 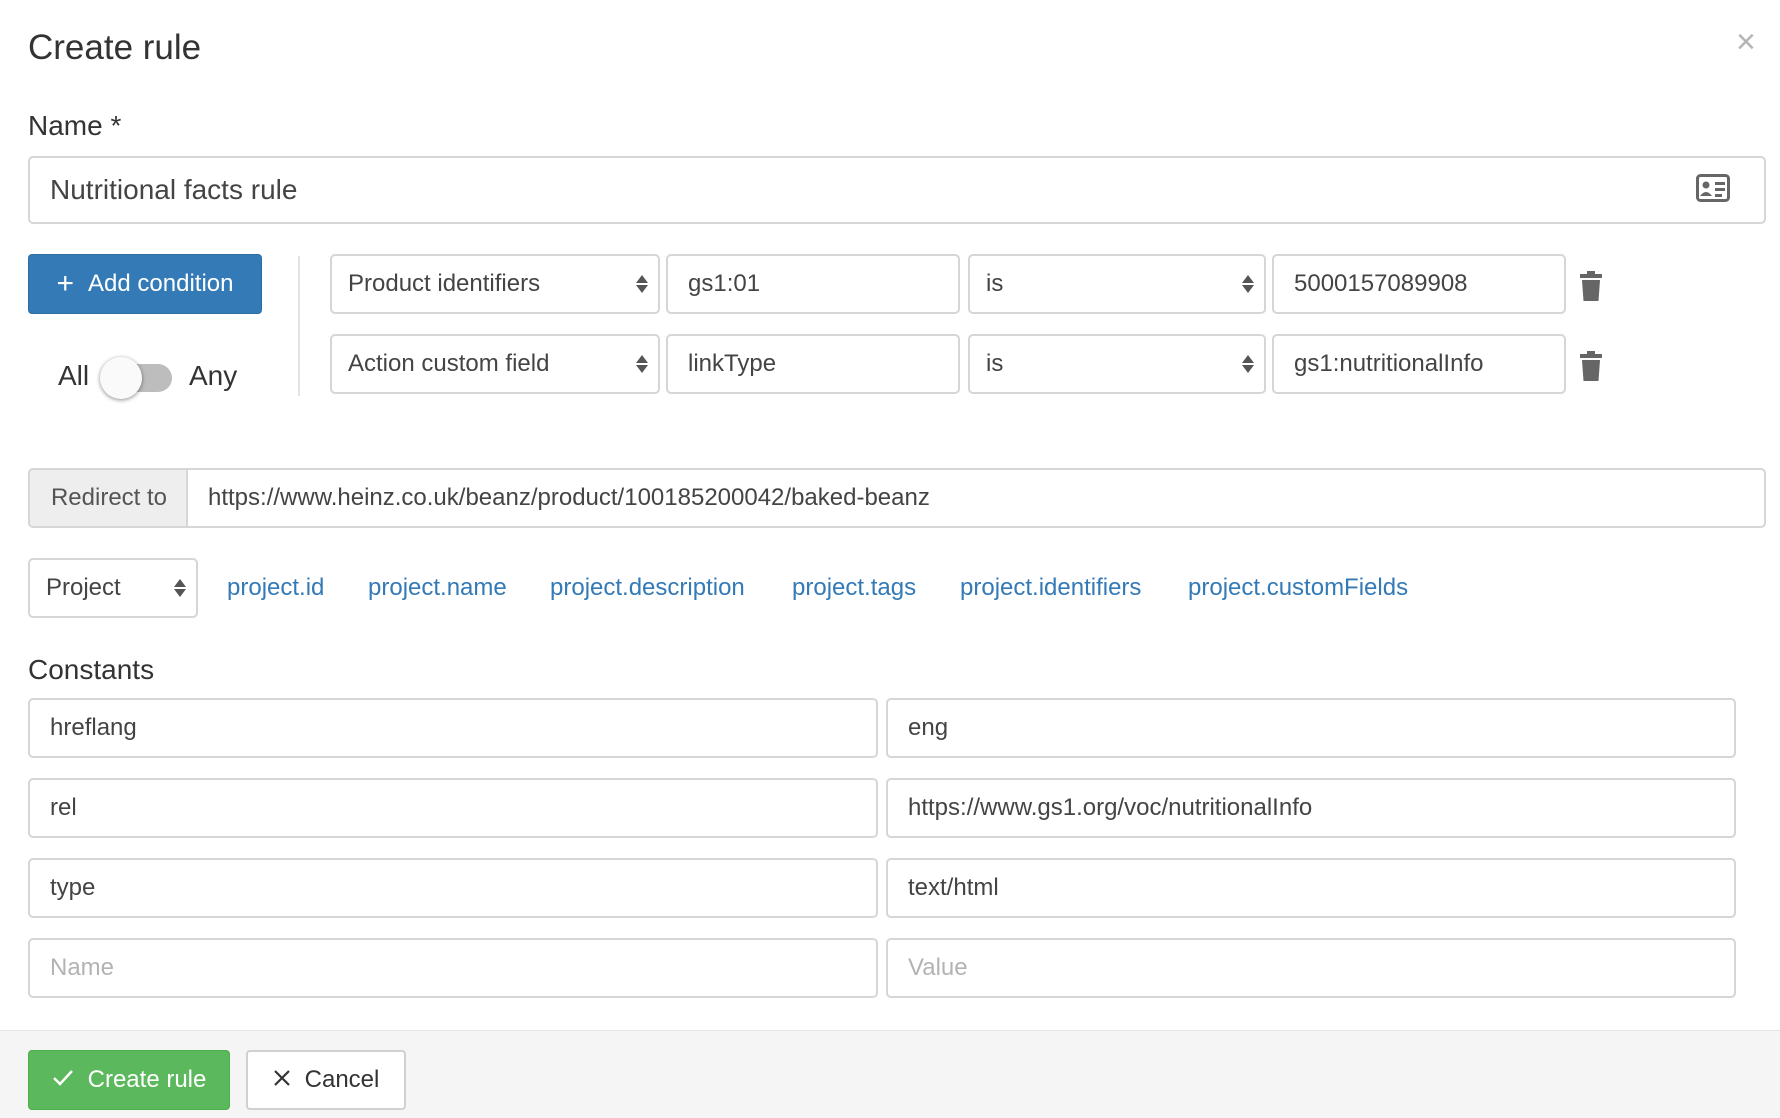 I want to click on constant-value-text: text/html, so click(x=953, y=887).